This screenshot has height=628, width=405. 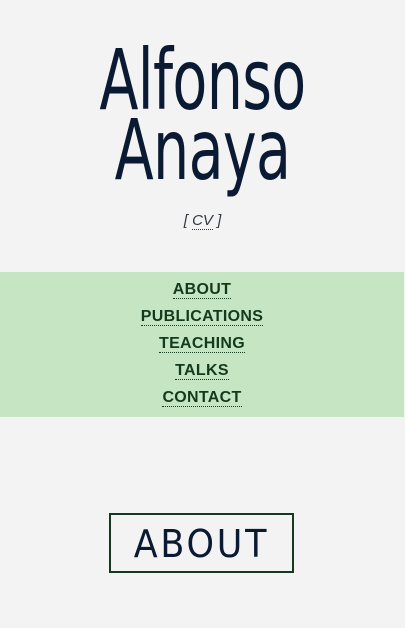 I want to click on nav-item: CONTACT, so click(x=202, y=401).